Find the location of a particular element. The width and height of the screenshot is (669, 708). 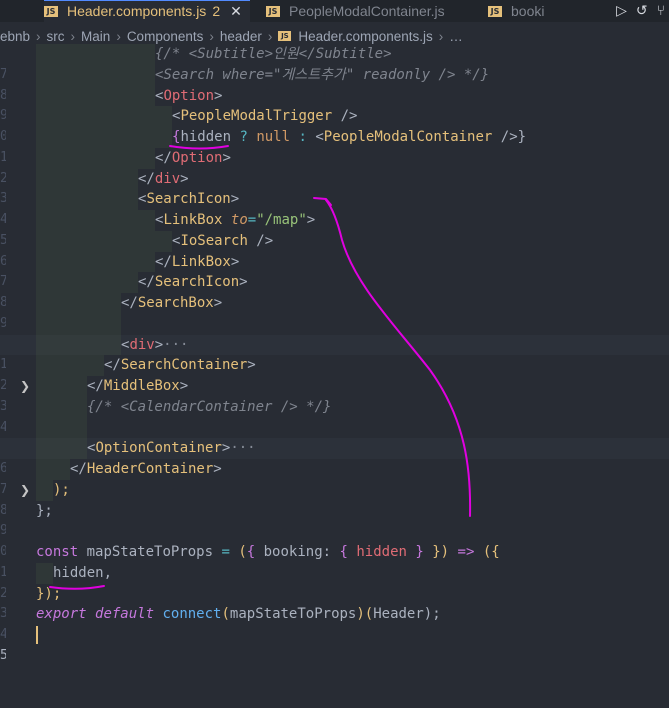

tab-label: Header.components.js is located at coordinates (137, 11).